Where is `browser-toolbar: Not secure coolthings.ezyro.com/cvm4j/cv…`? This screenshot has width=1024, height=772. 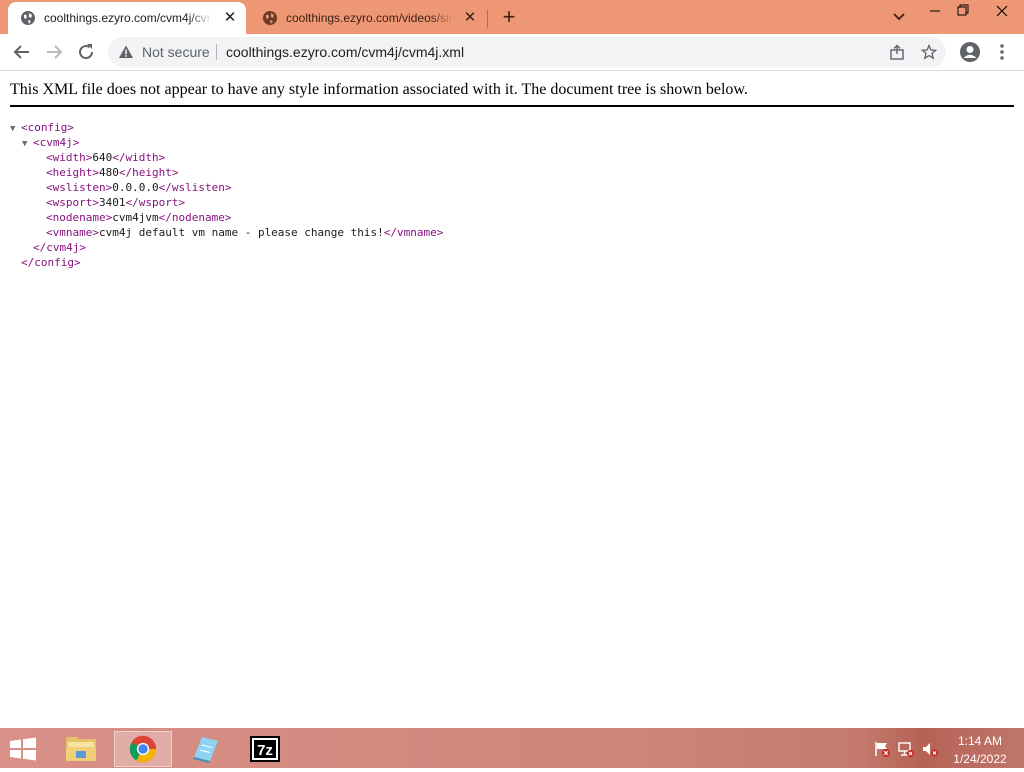 browser-toolbar: Not secure coolthings.ezyro.com/cvm4j/cv… is located at coordinates (512, 52).